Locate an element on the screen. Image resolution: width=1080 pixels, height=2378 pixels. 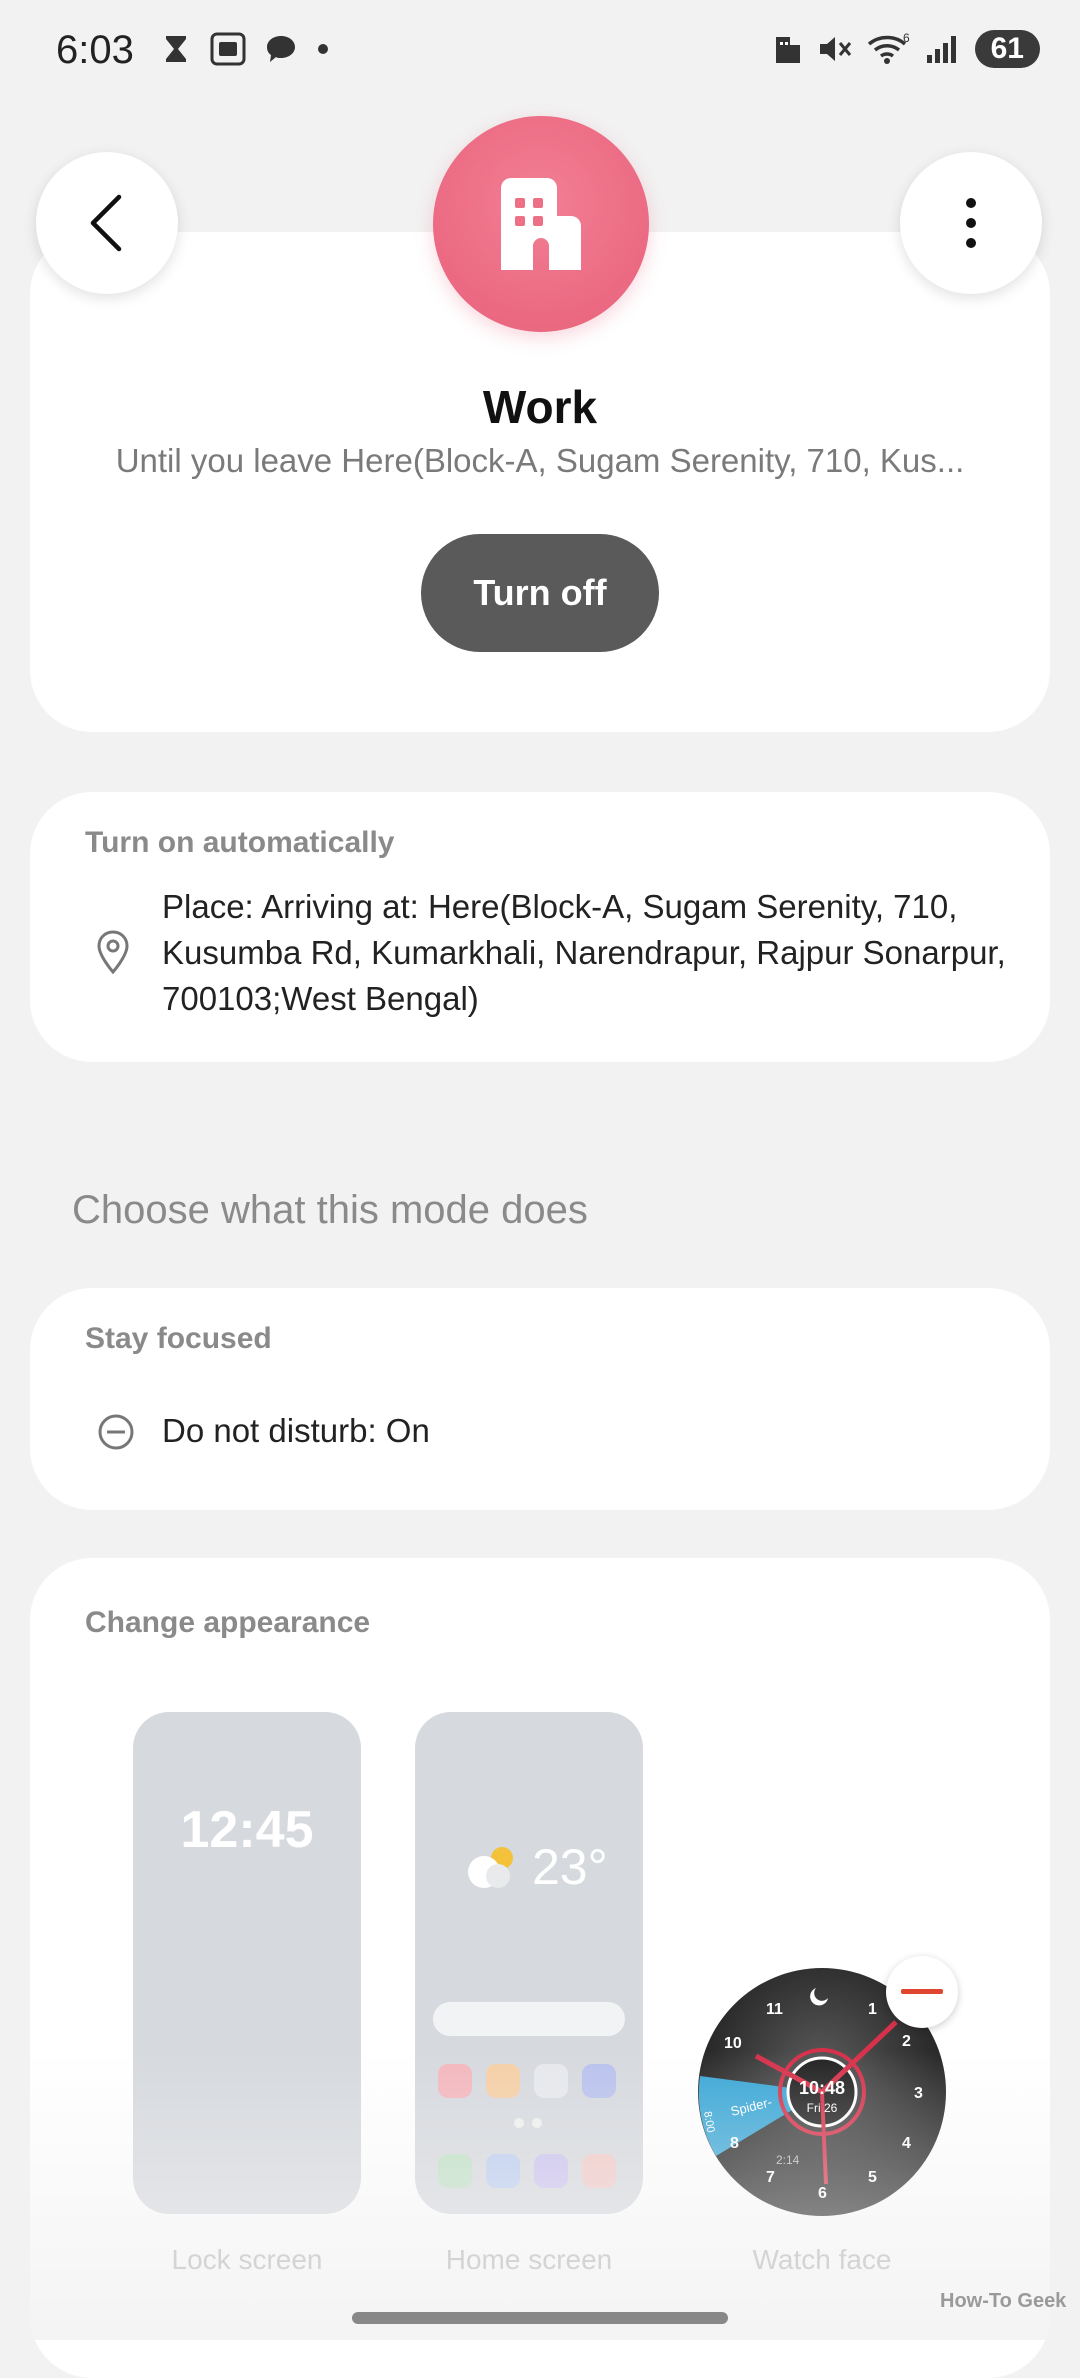
more-options-button is located at coordinates (971, 223).